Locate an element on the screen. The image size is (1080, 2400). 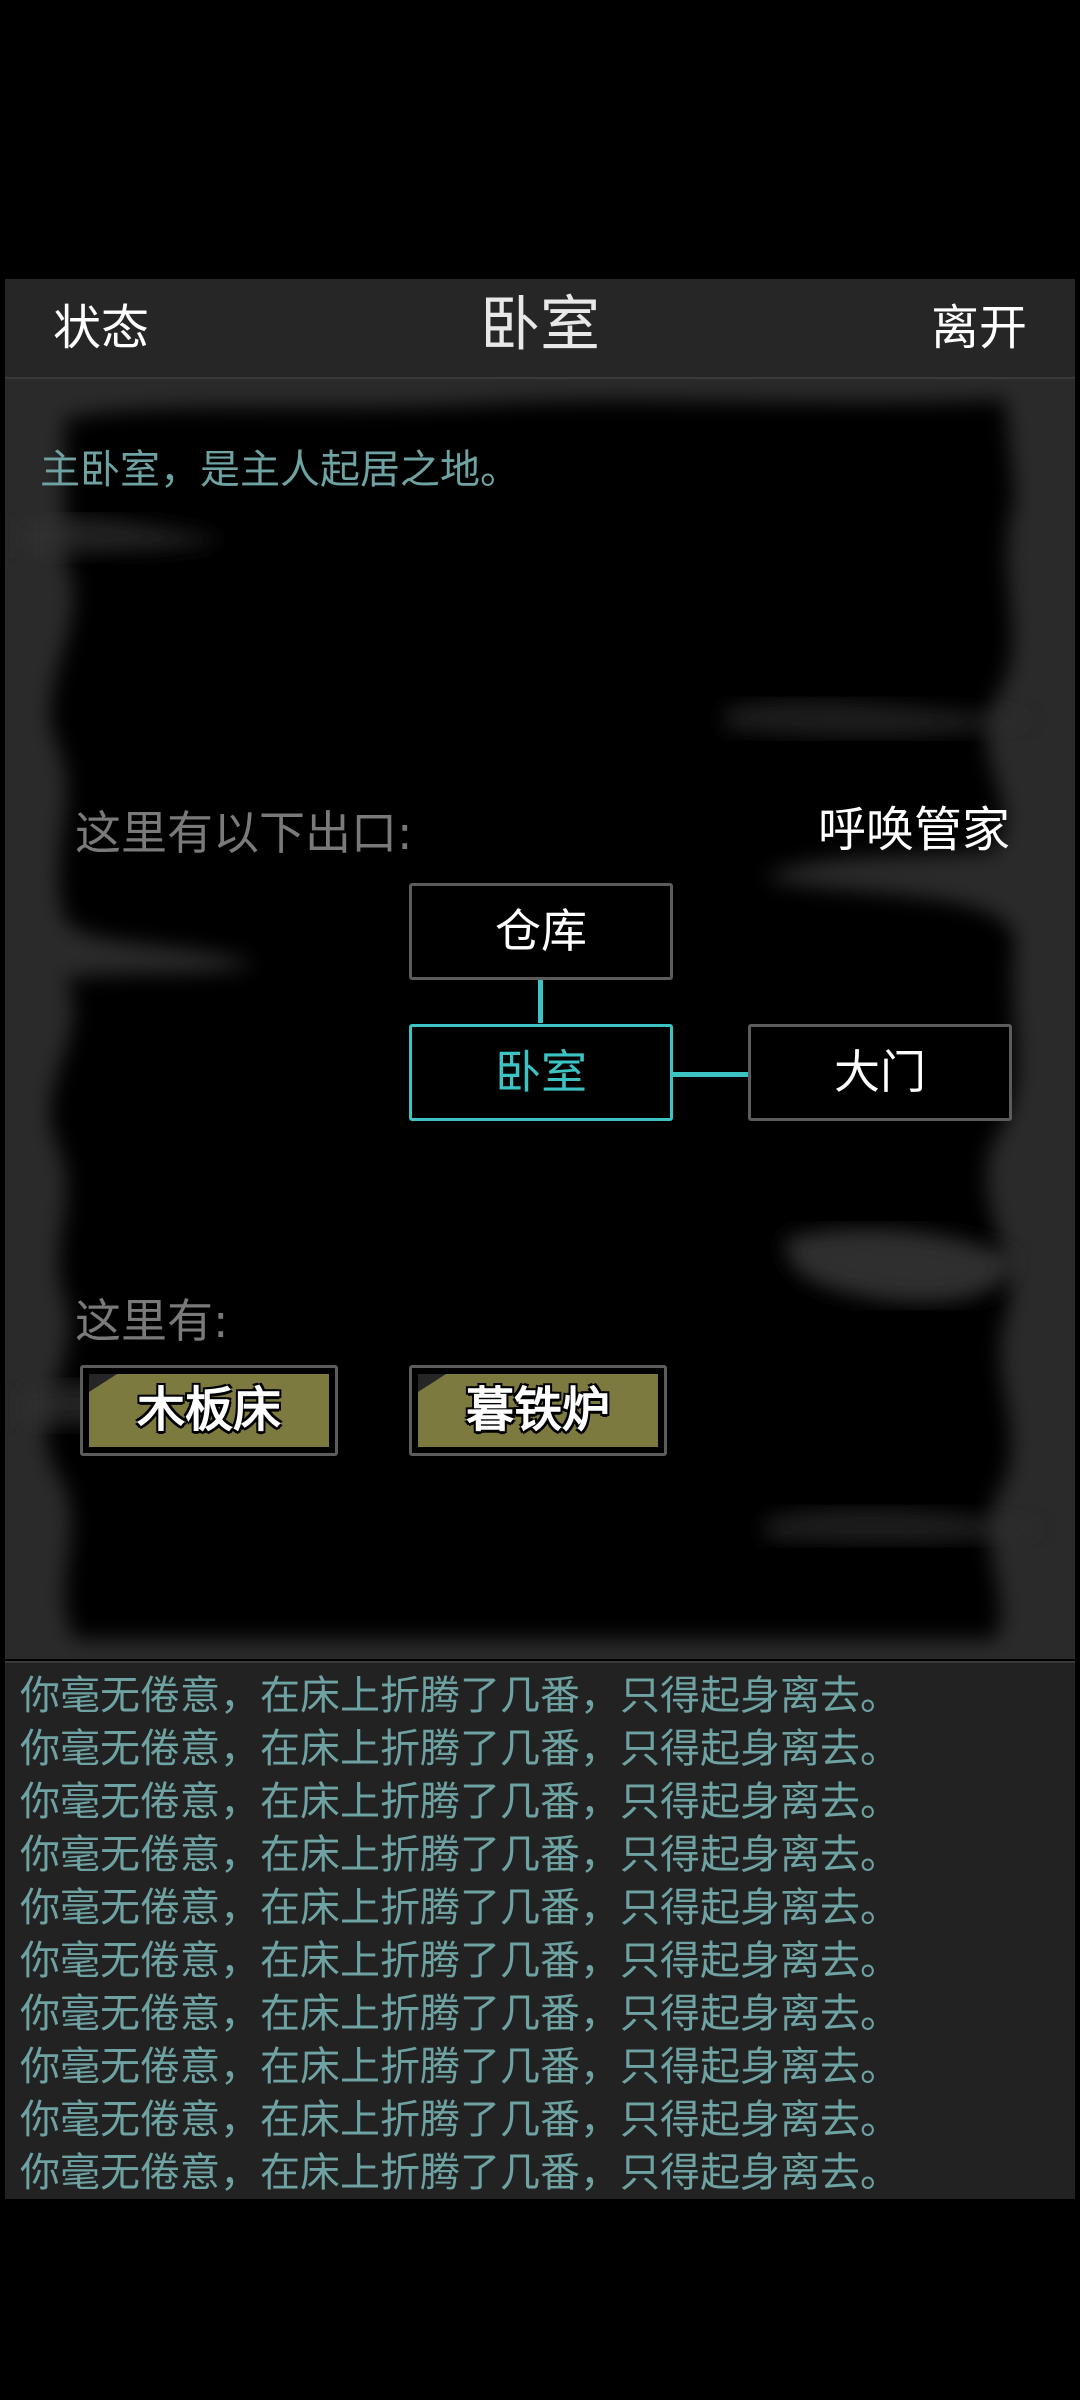
exit-east-label: 大门 is located at coordinates (880, 1072).